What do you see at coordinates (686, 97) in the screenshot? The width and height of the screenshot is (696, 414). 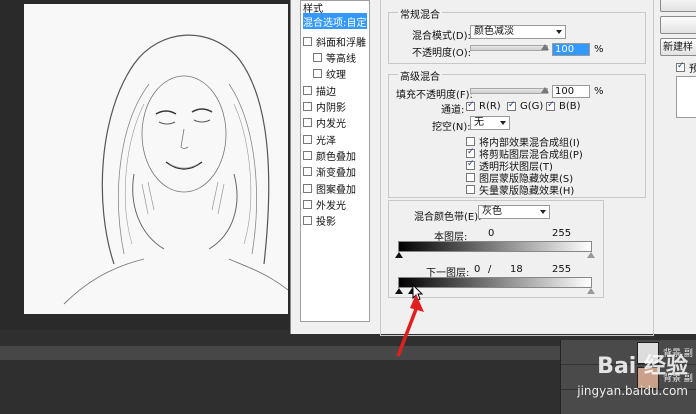 I see `style-preview-box` at bounding box center [686, 97].